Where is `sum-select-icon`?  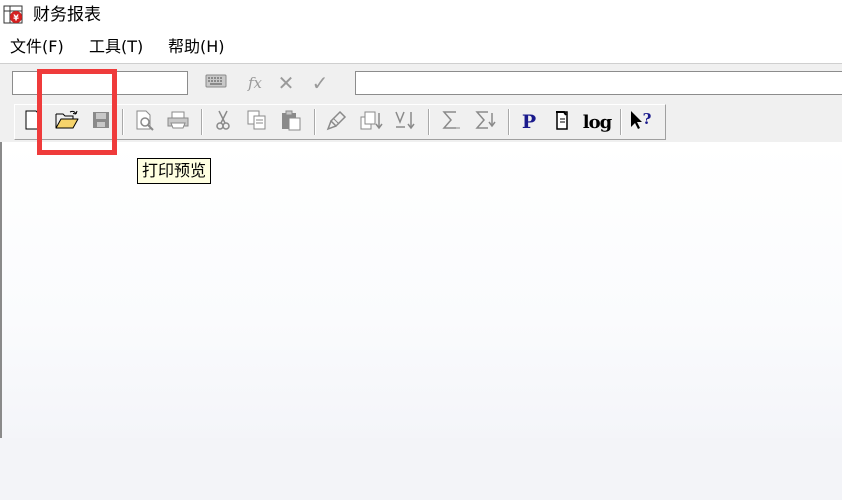
sum-select-icon is located at coordinates (485, 122).